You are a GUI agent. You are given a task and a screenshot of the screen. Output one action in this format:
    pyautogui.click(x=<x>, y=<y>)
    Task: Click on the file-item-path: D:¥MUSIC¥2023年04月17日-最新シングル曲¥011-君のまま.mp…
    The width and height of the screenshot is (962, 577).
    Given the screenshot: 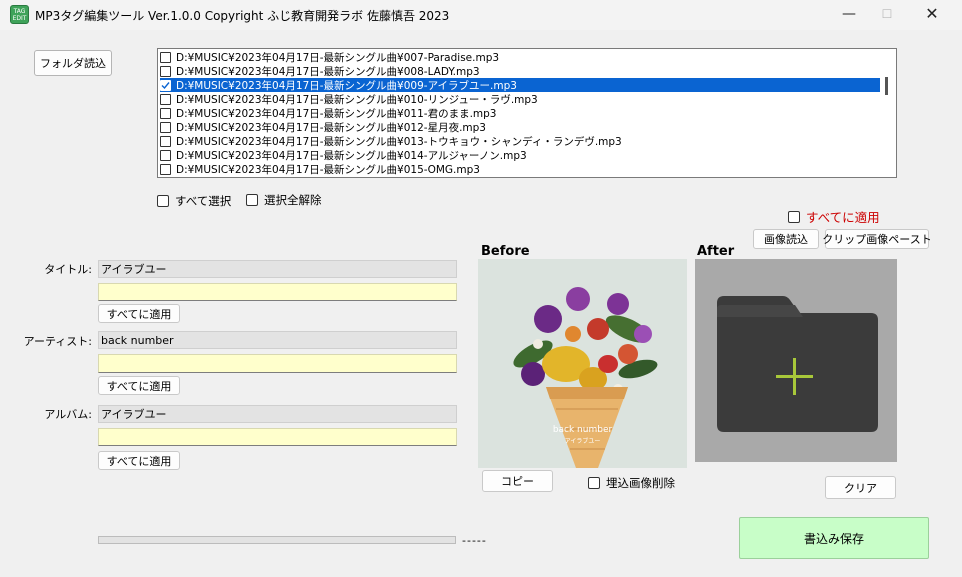 What is the action you would take?
    pyautogui.click(x=336, y=113)
    